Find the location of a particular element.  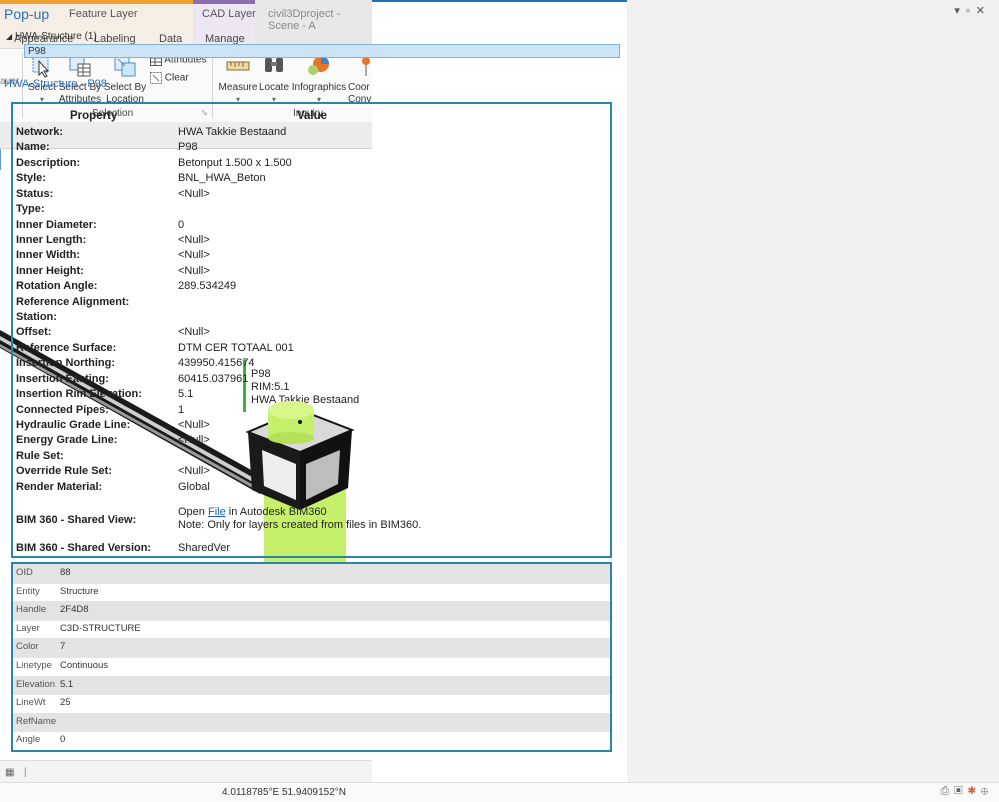

property-header: Property is located at coordinates (94, 116).